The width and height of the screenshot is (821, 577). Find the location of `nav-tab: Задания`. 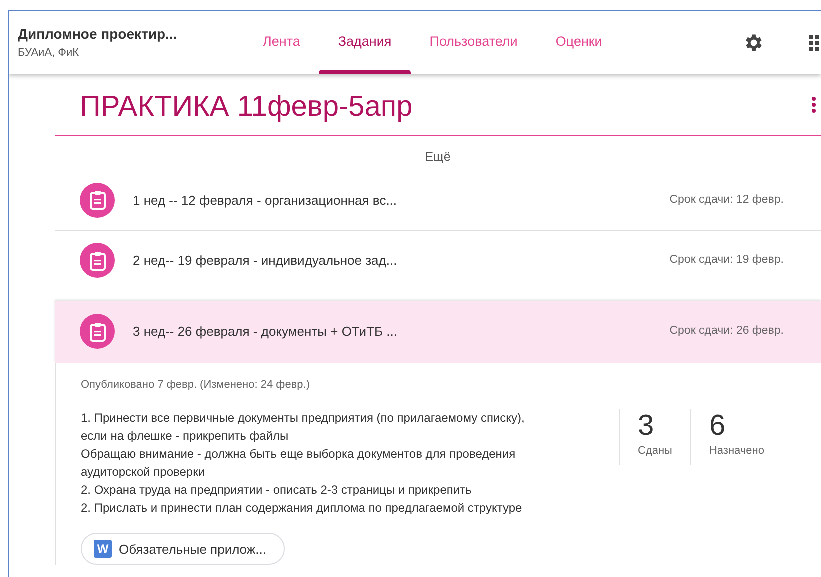

nav-tab: Задания is located at coordinates (365, 42).